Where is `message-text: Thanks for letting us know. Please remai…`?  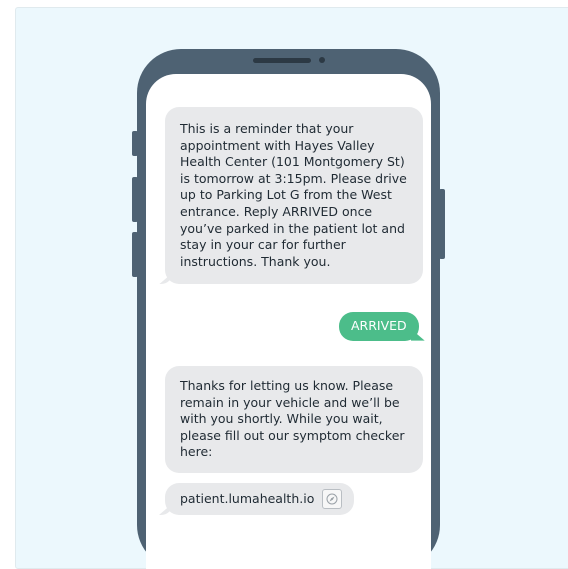 message-text: Thanks for letting us know. Please remai… is located at coordinates (292, 419).